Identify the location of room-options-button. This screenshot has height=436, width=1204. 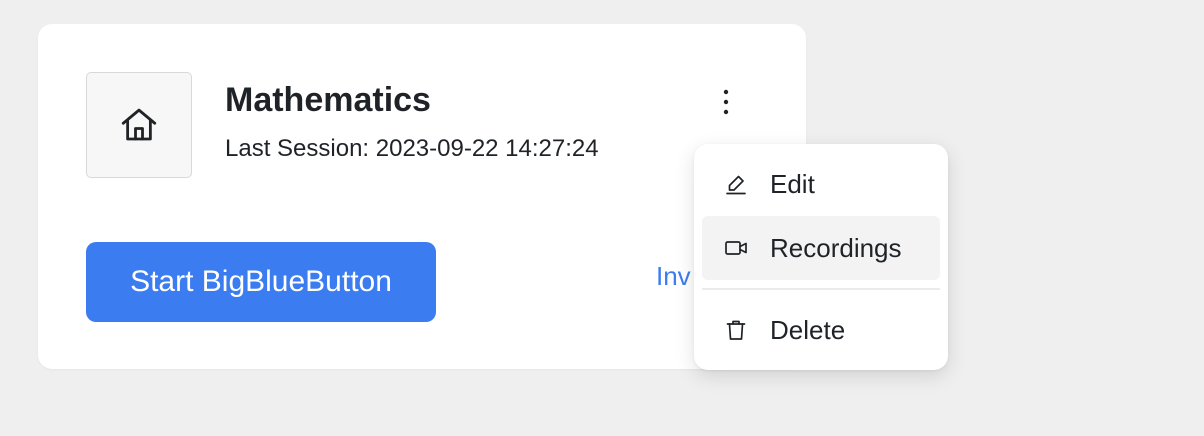
(726, 102).